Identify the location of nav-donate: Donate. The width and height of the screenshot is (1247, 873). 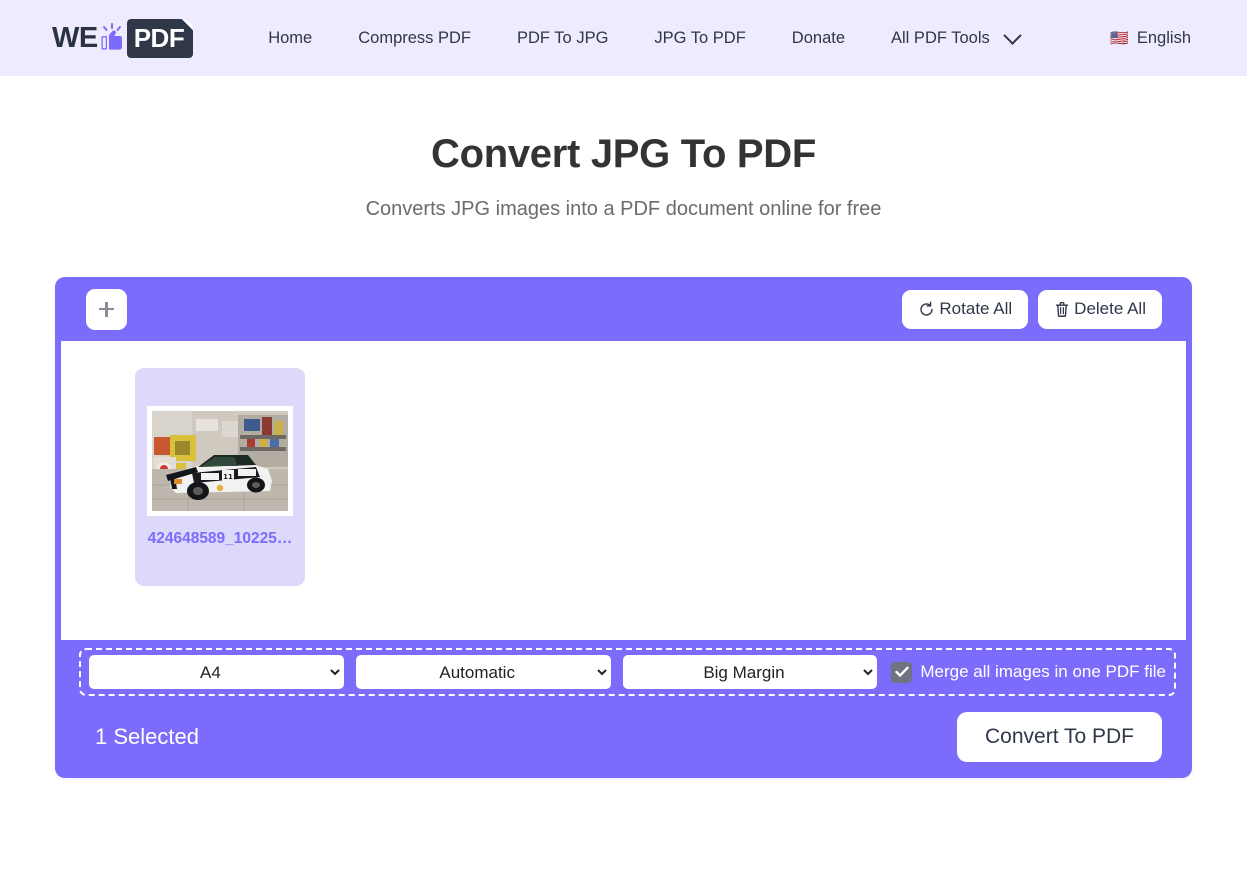
(818, 38).